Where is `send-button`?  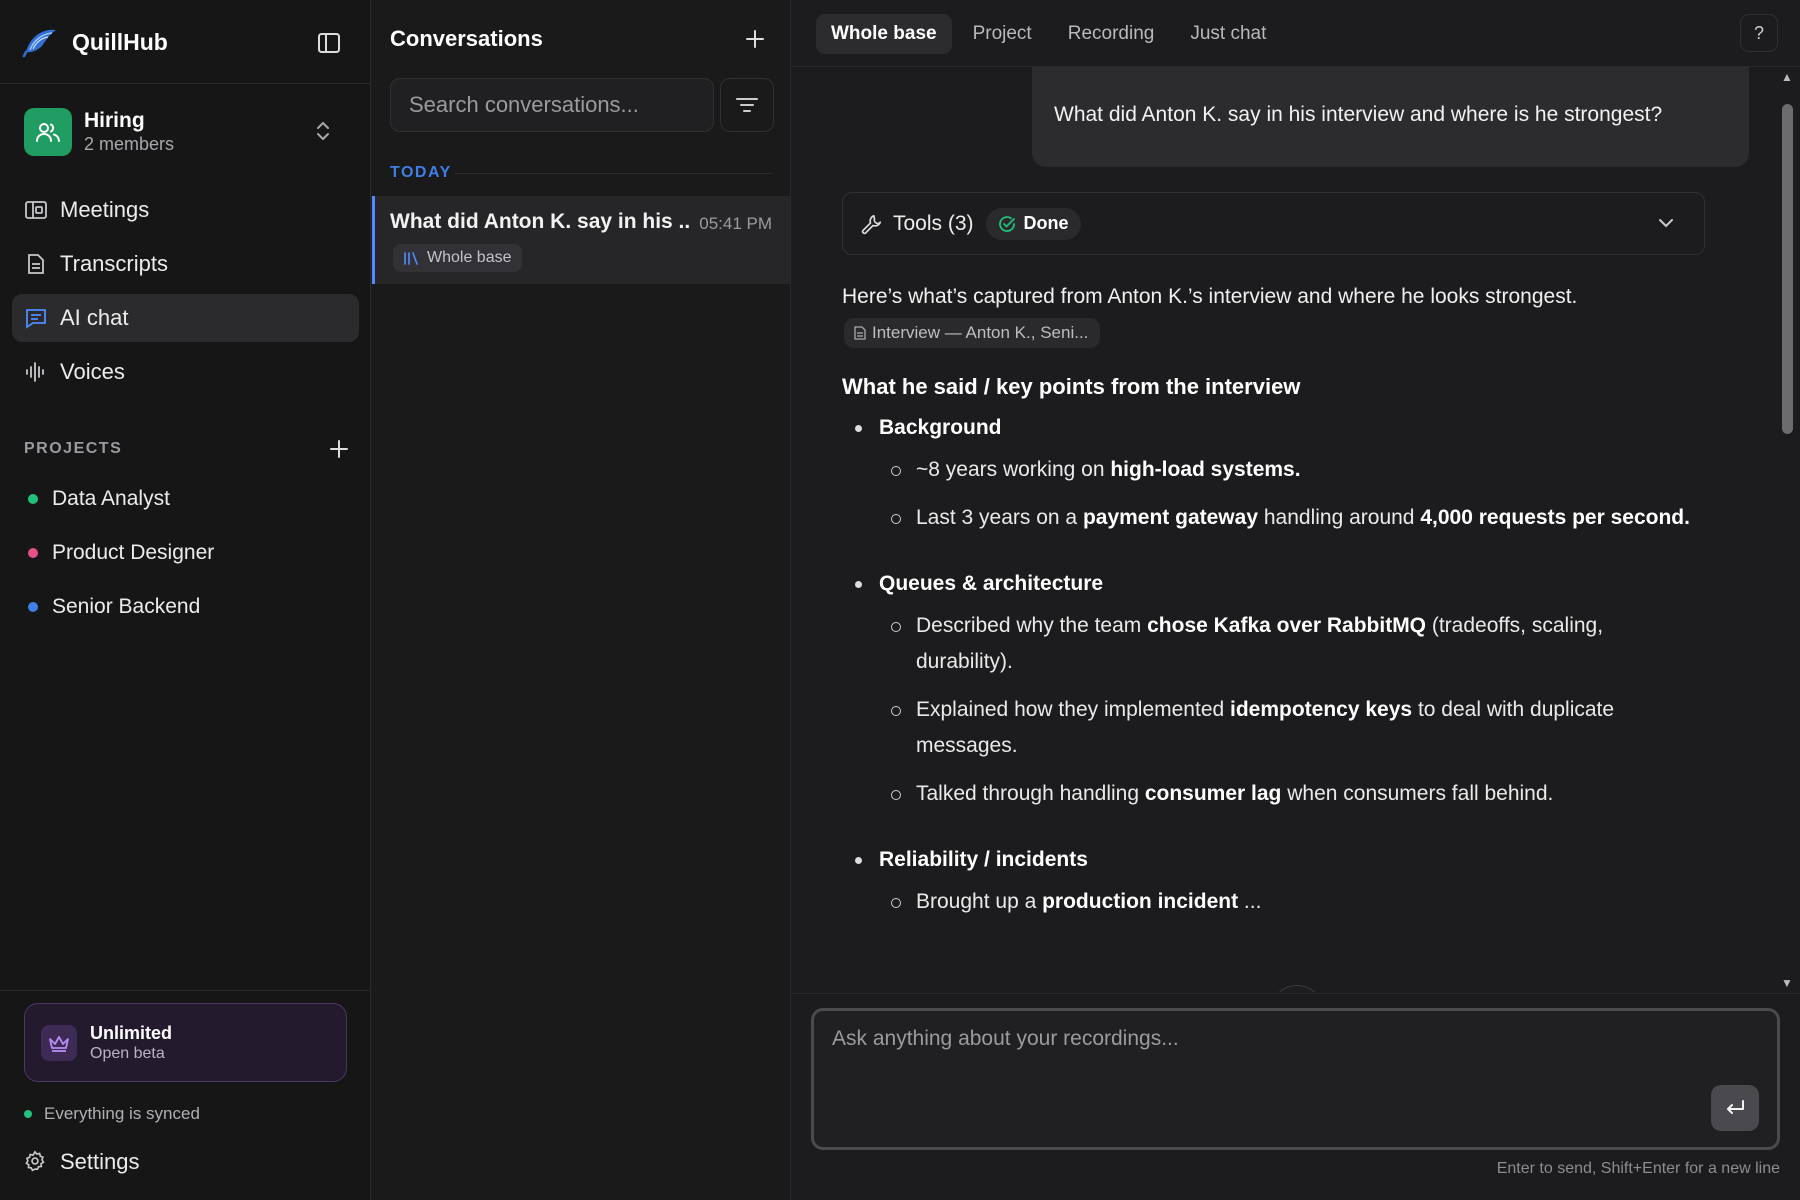 send-button is located at coordinates (1735, 1108).